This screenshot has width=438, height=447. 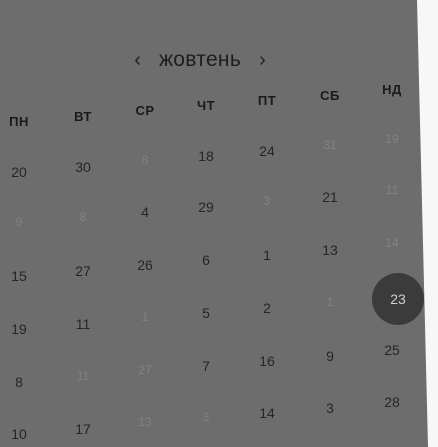 What do you see at coordinates (206, 156) in the screenshot?
I see `day-cell: 18` at bounding box center [206, 156].